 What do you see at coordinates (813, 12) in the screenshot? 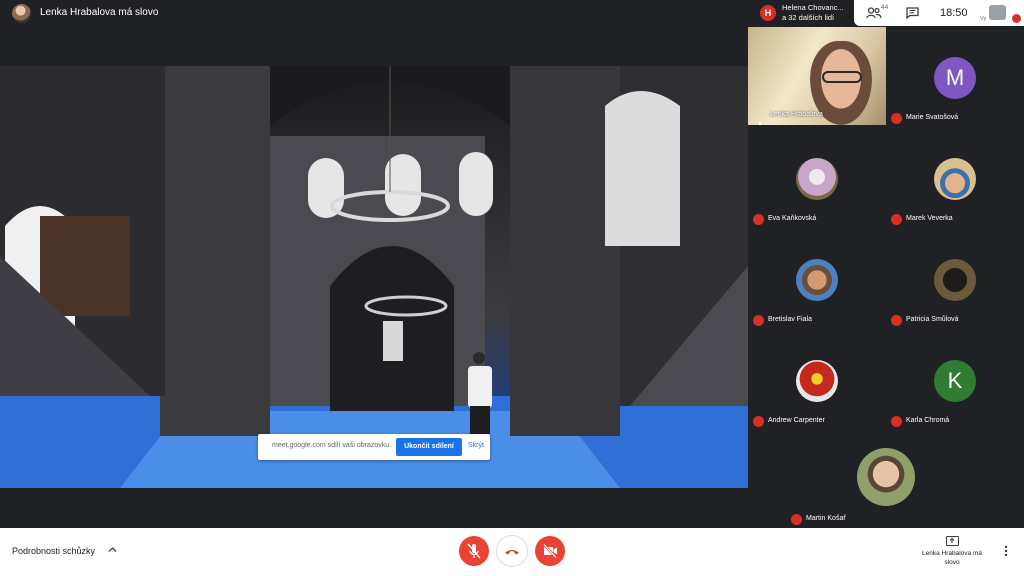
I see `join-notification: Helena Chovanc... a 32 dalších lidí` at bounding box center [813, 12].